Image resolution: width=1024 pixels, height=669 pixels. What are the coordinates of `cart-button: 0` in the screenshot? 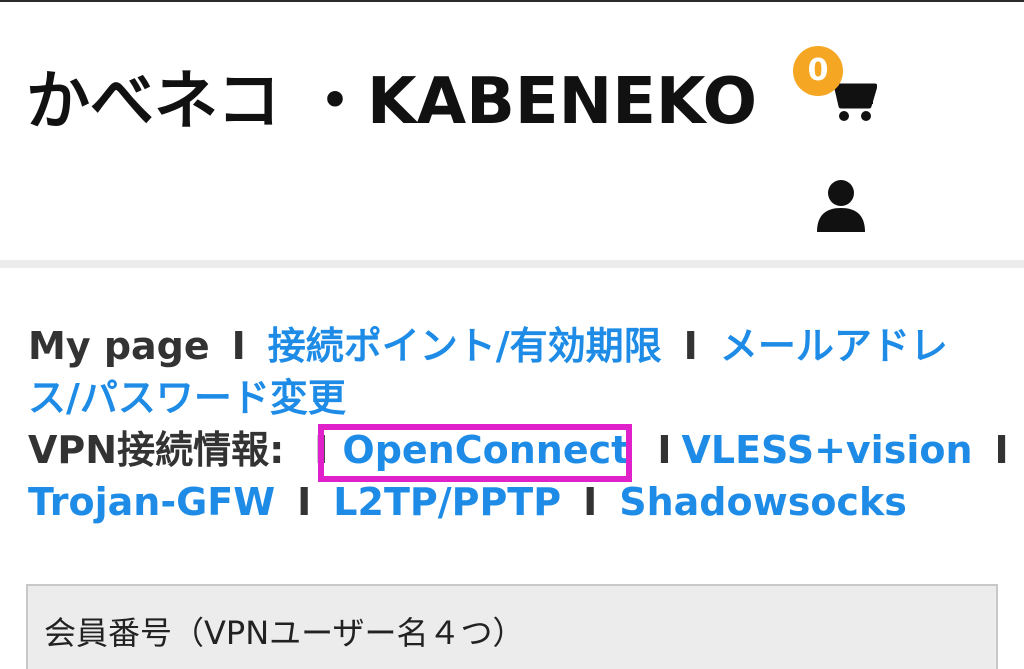 It's located at (838, 86).